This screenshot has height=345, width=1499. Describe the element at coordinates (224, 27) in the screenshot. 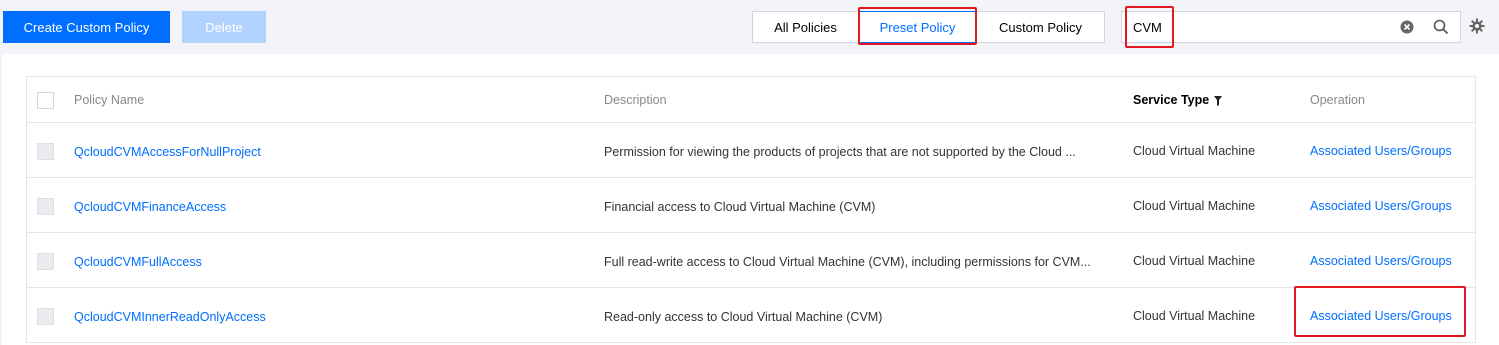

I see `delete-button: Delete` at that location.